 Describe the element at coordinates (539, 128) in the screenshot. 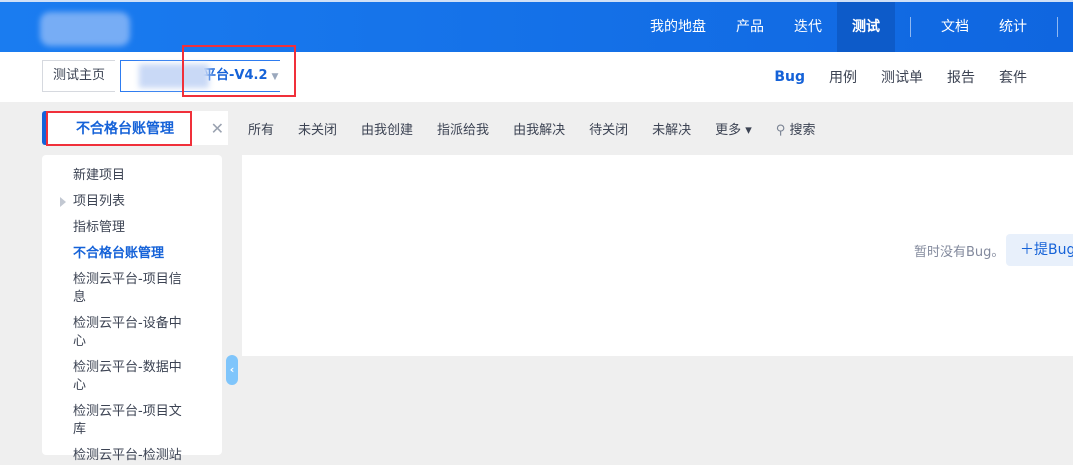

I see `filter-resolved-by-me: 由我解决` at that location.